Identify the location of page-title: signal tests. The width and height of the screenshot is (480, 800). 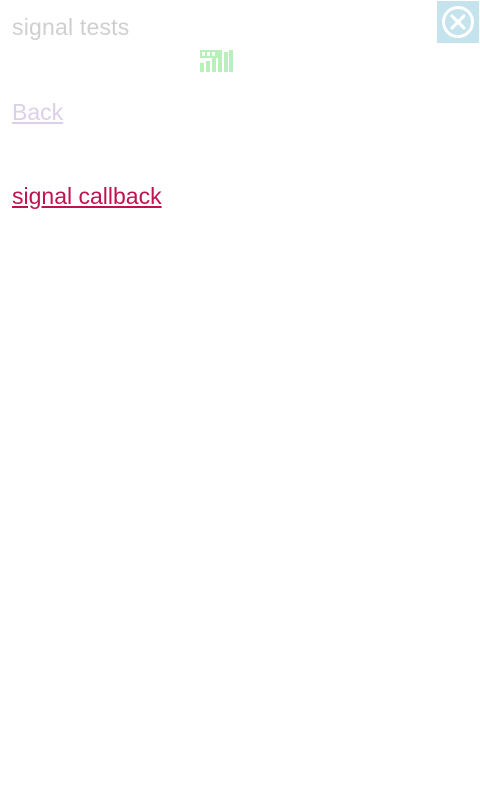
(71, 27).